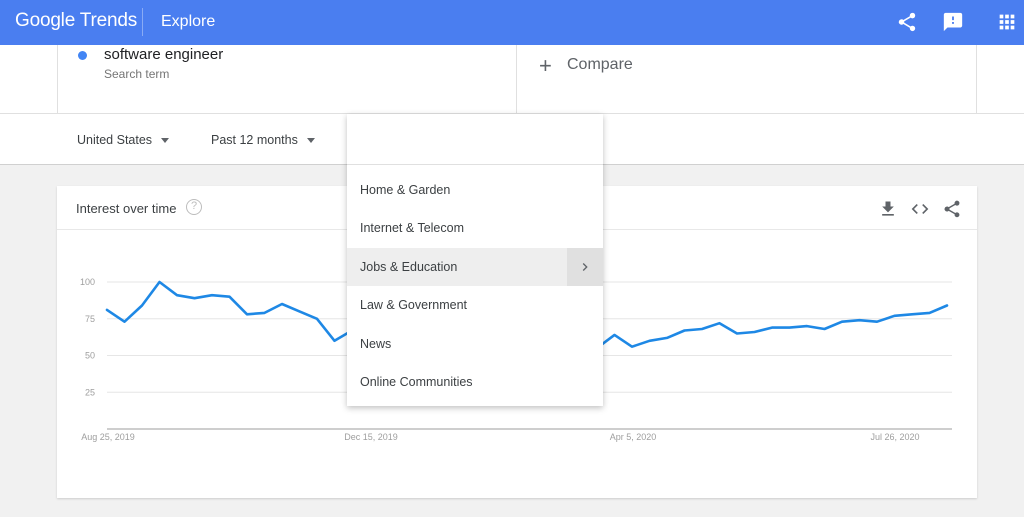 The width and height of the screenshot is (1024, 517). Describe the element at coordinates (163, 54) in the screenshot. I see `search-term-name: software engineer` at that location.